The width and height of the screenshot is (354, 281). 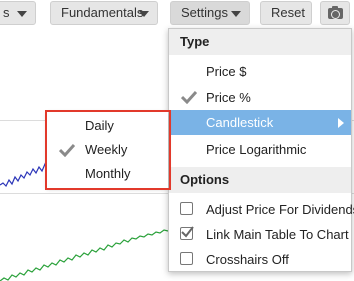 What do you see at coordinates (6, 12) in the screenshot?
I see `partial-dropdown-label: s` at bounding box center [6, 12].